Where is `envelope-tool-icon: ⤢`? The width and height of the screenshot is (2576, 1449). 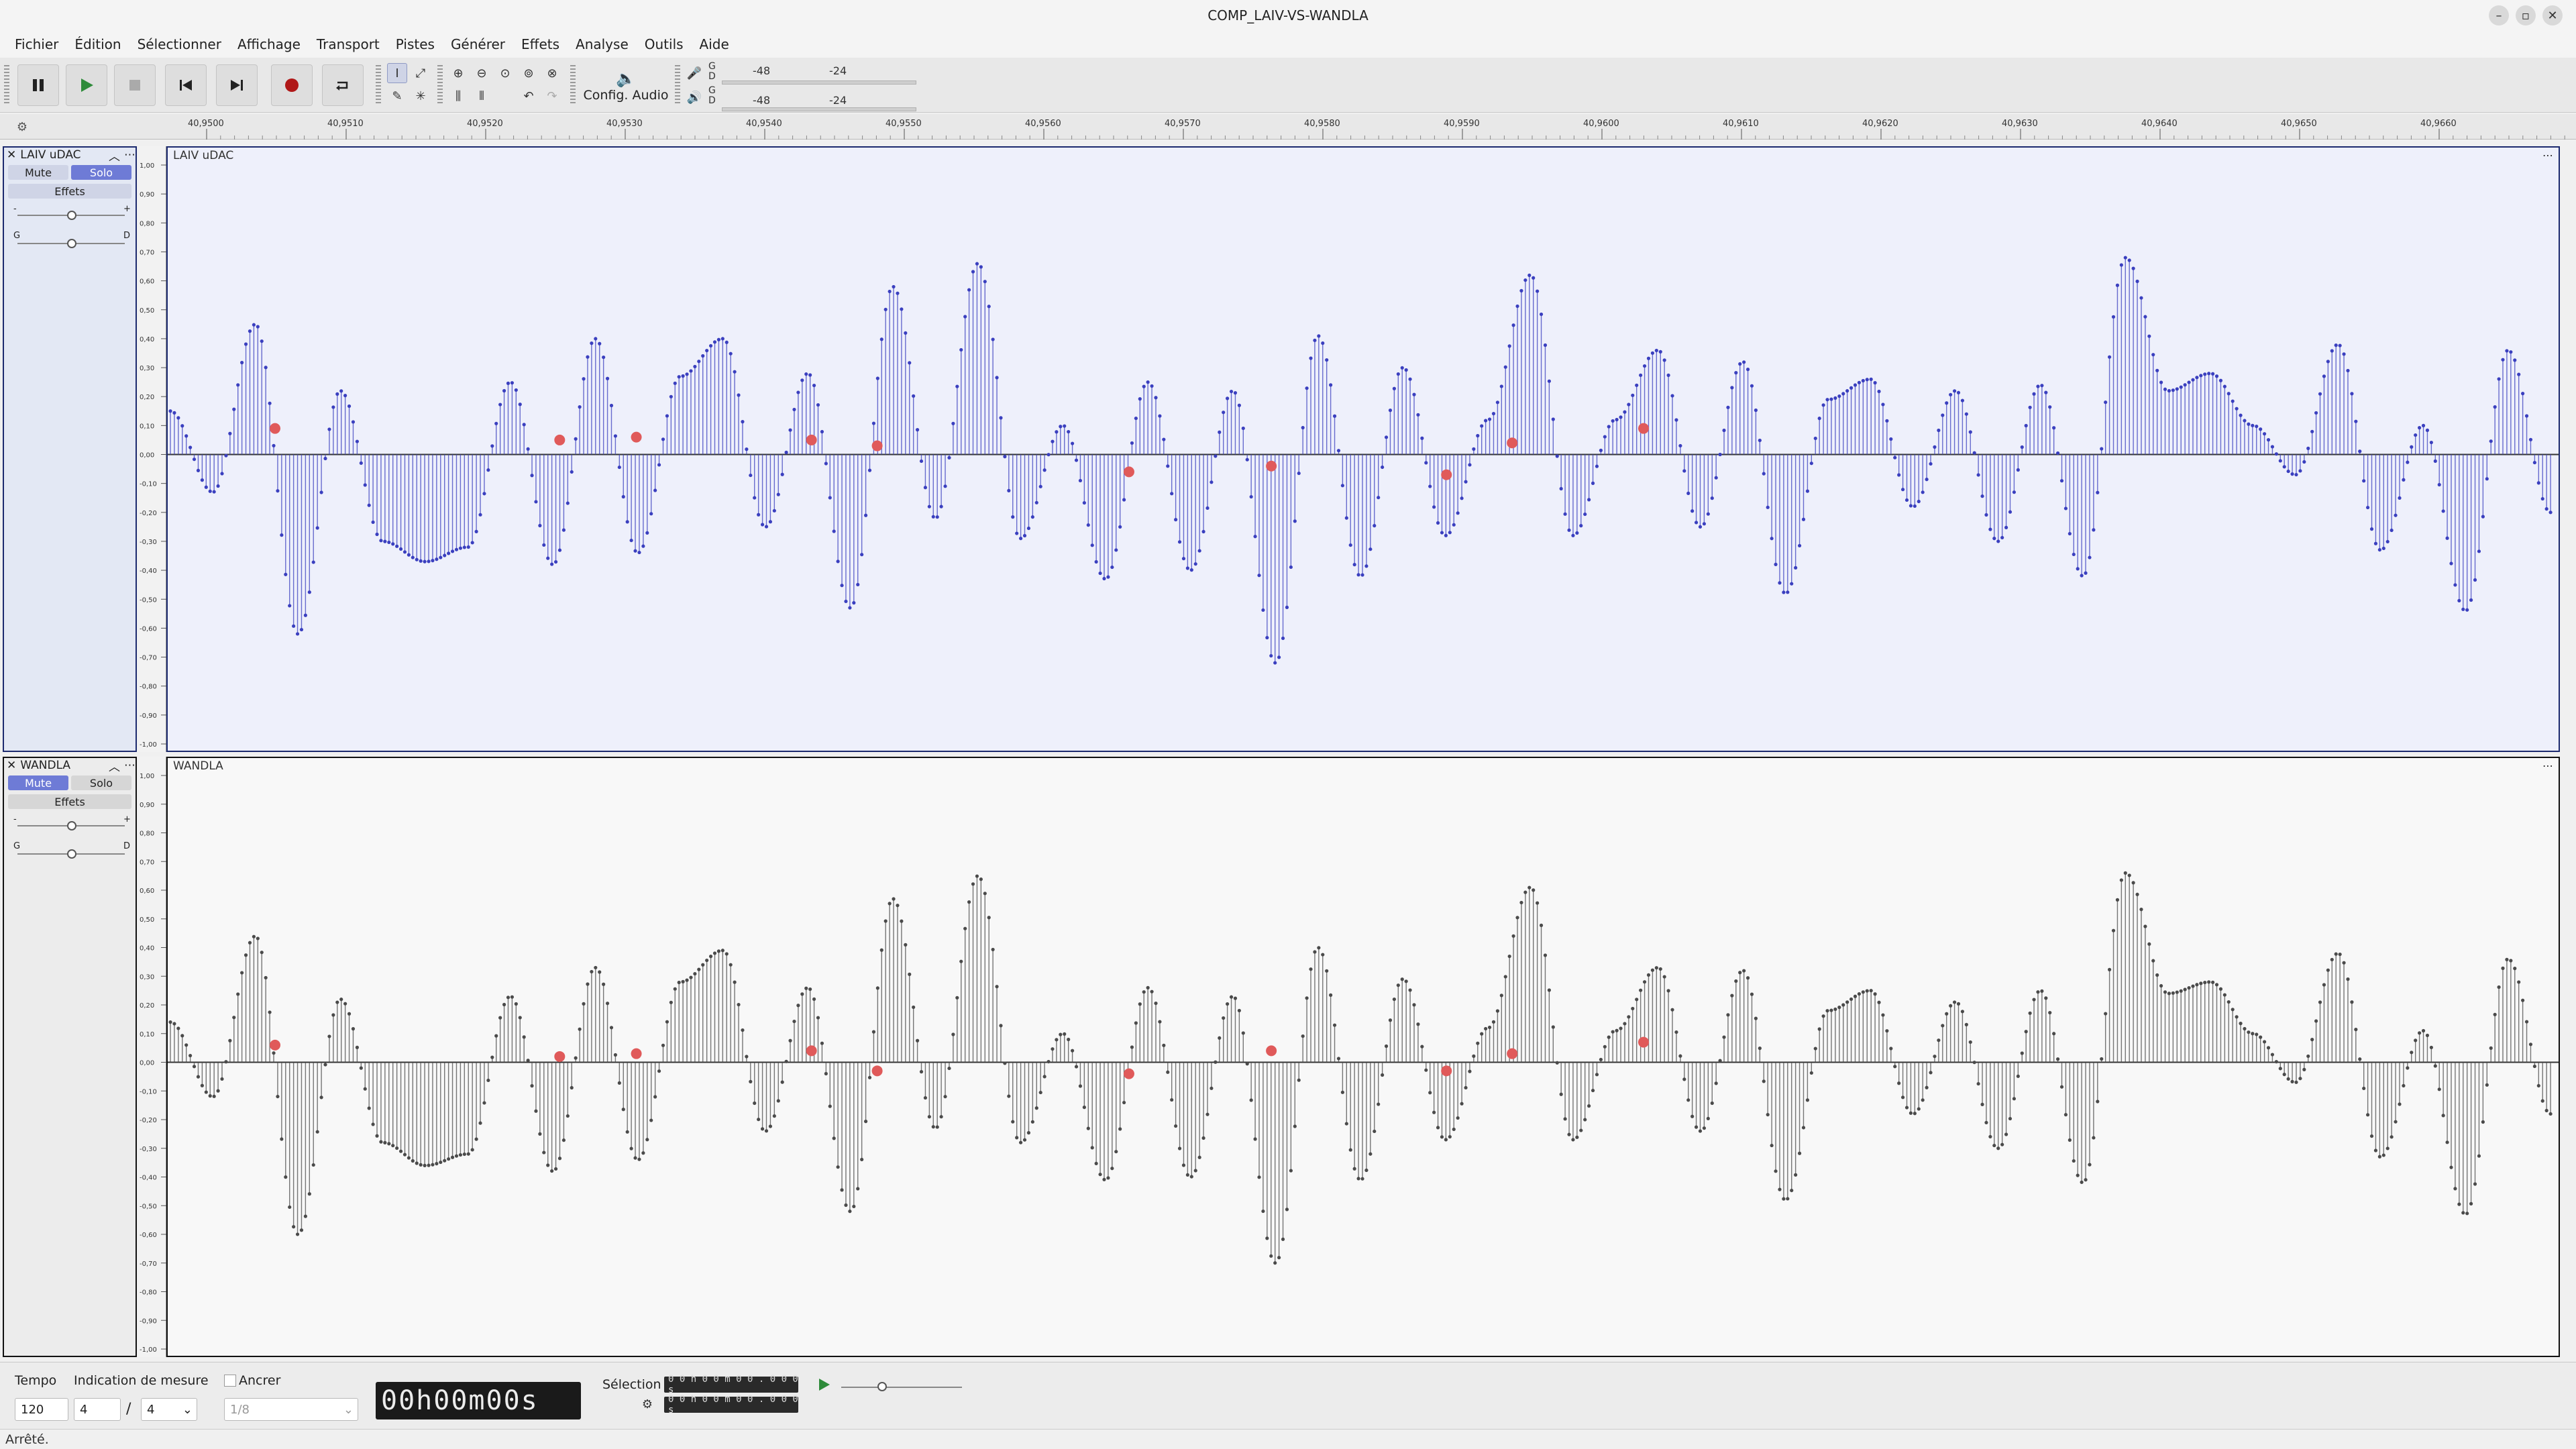 envelope-tool-icon: ⤢ is located at coordinates (421, 73).